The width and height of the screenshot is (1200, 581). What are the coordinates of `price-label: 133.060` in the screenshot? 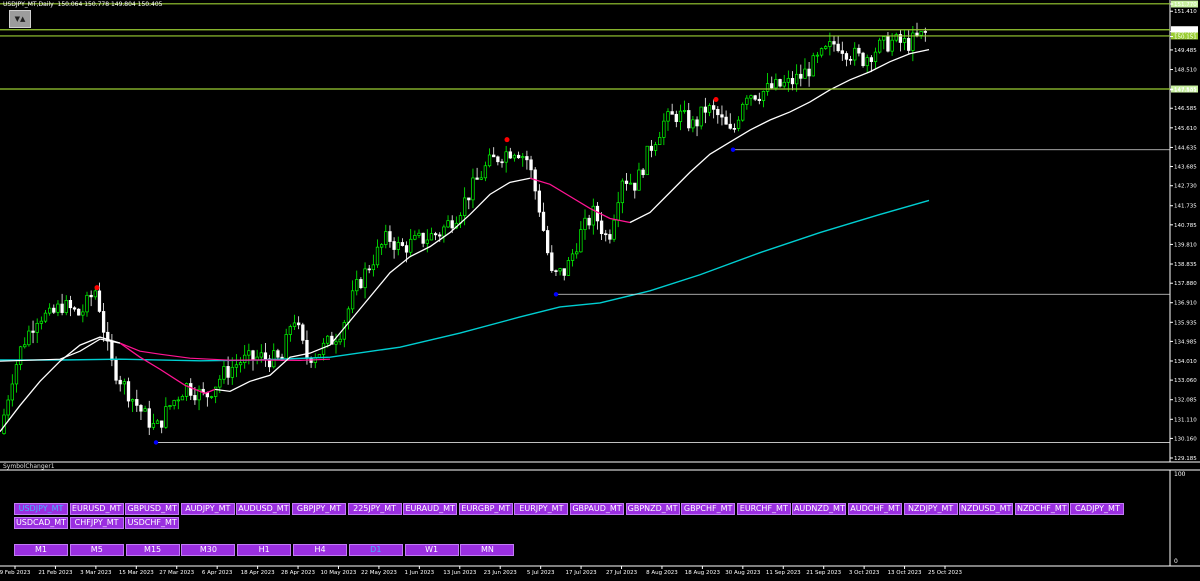 It's located at (1185, 381).